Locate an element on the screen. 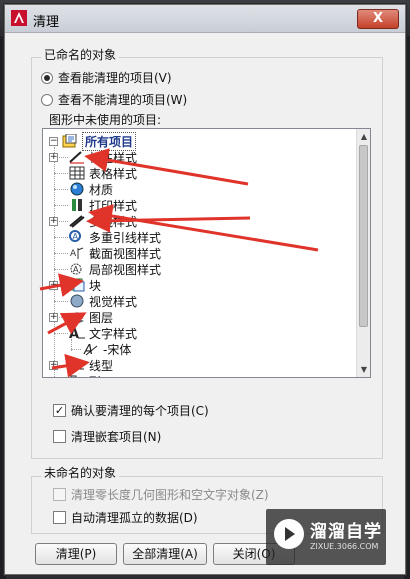 This screenshot has height=579, width=410. scroll-down-icon: ▼ is located at coordinates (364, 369).